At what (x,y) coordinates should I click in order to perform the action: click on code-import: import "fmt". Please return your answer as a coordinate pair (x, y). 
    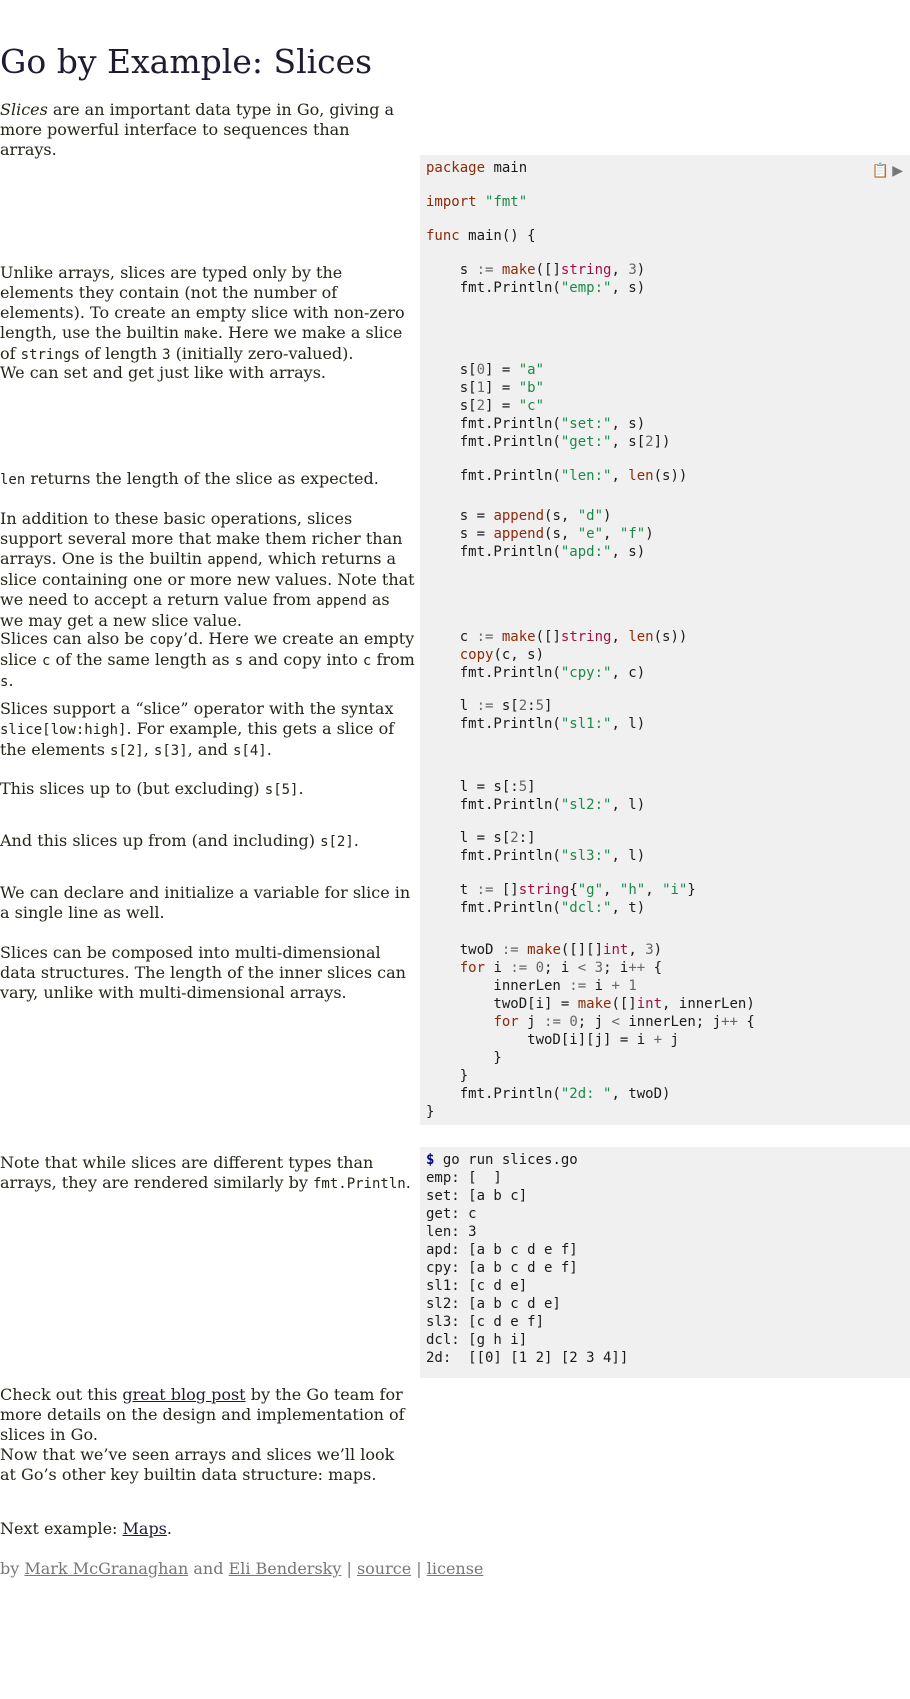
    Looking at the image, I should click on (477, 202).